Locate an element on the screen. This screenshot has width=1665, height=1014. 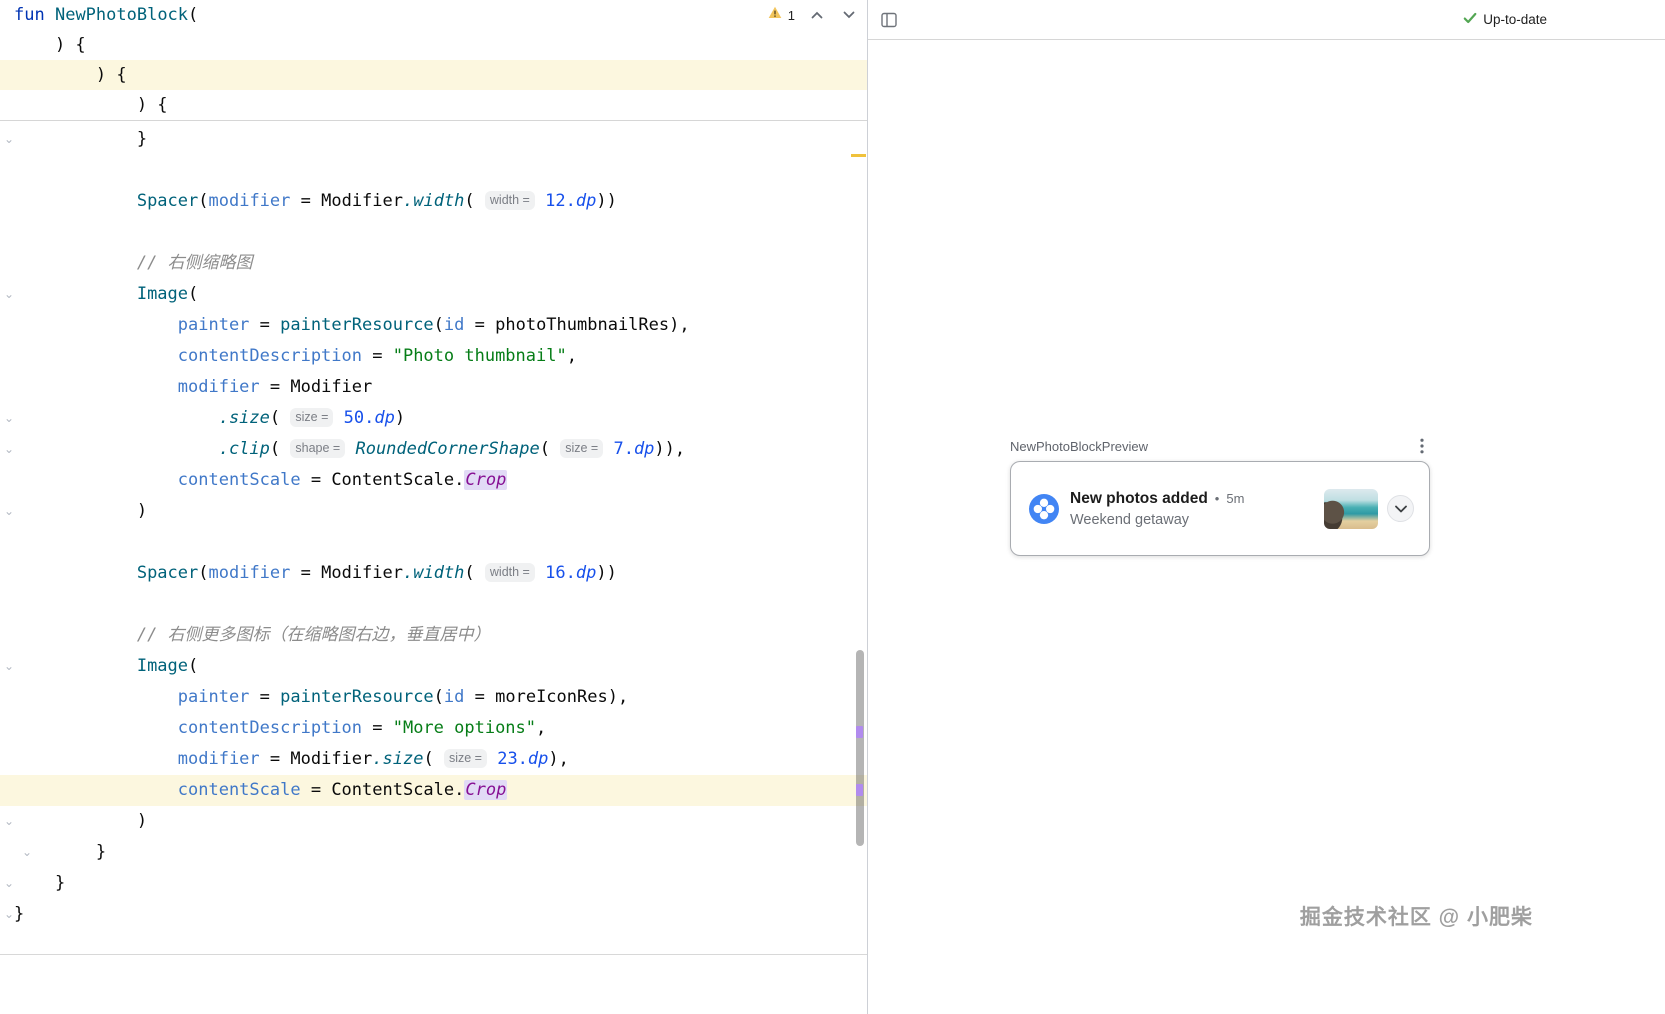
code-token: id is located at coordinates (454, 325).